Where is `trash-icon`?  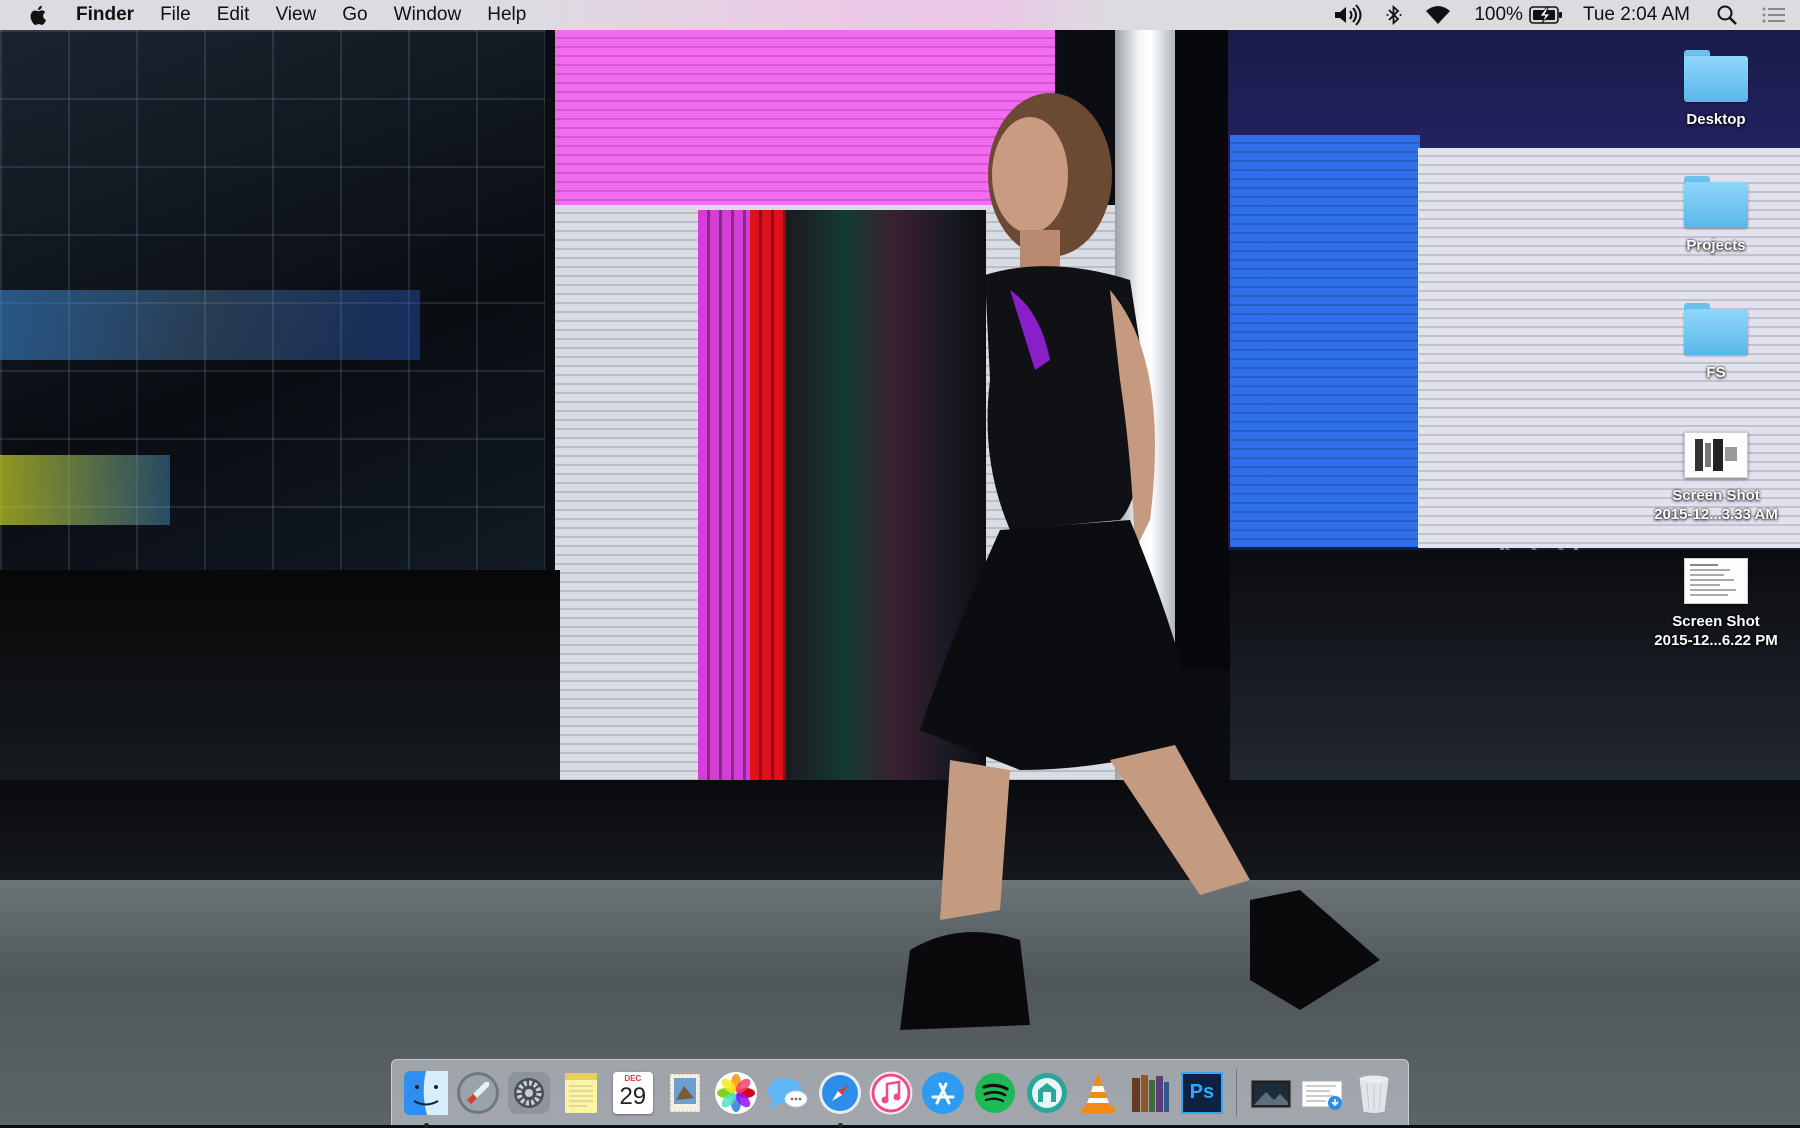
trash-icon is located at coordinates (1374, 1094).